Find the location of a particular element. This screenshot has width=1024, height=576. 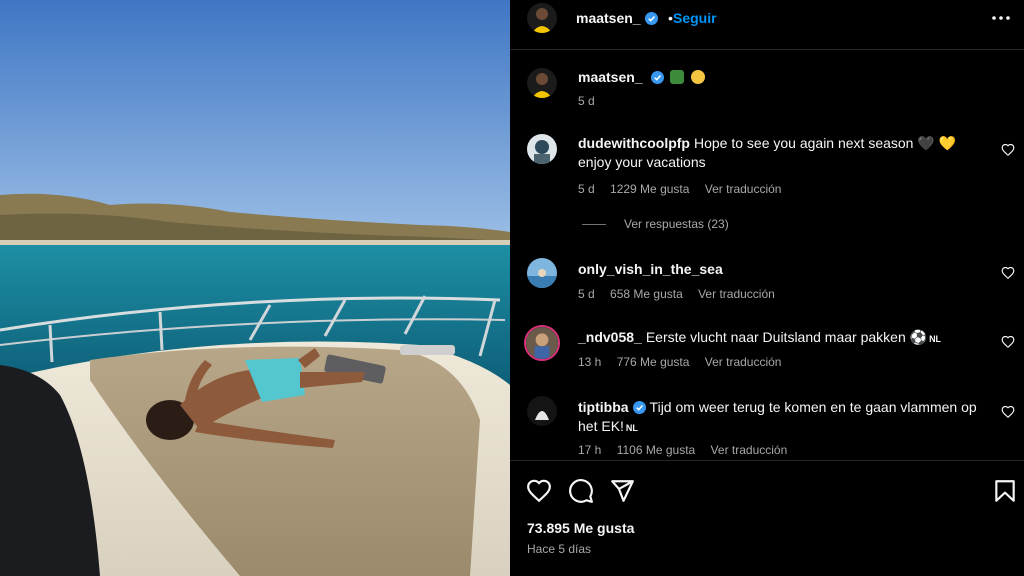

view-replies-button: Ver respuestas (23) is located at coordinates (655, 224).